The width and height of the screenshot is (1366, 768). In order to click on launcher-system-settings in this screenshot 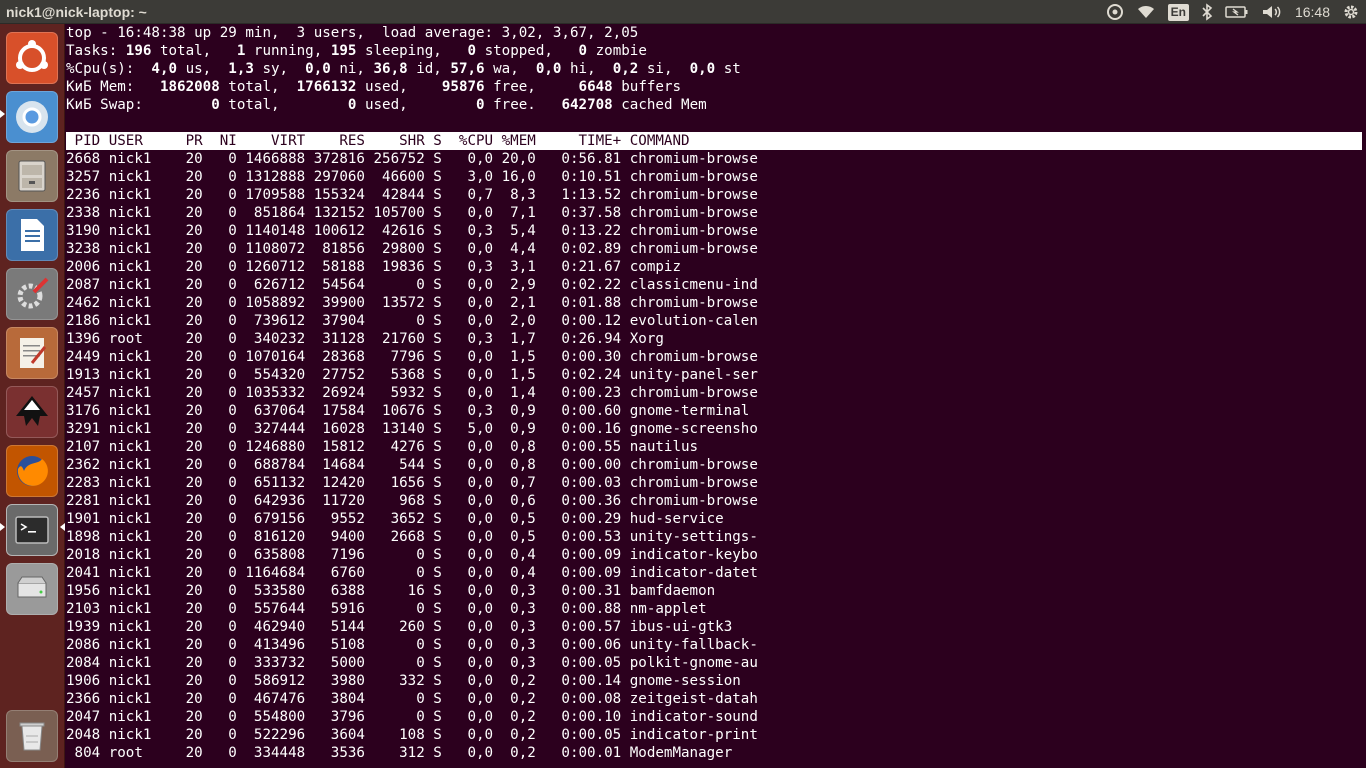, I will do `click(32, 294)`.